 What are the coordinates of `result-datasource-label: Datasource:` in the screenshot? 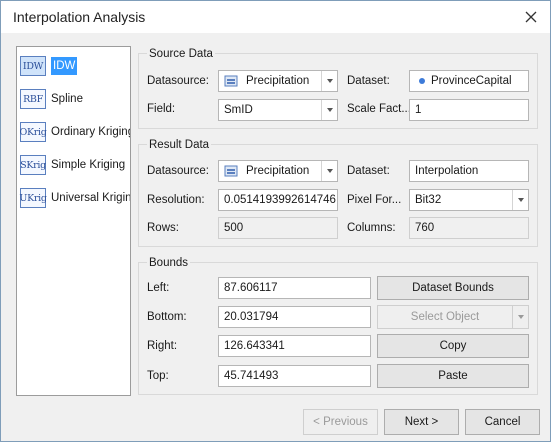 It's located at (178, 171).